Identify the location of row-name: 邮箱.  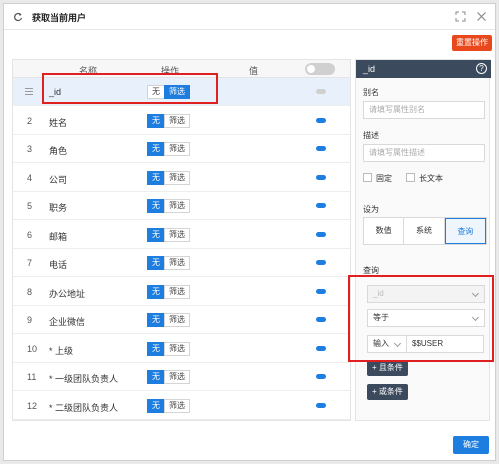
(58, 236).